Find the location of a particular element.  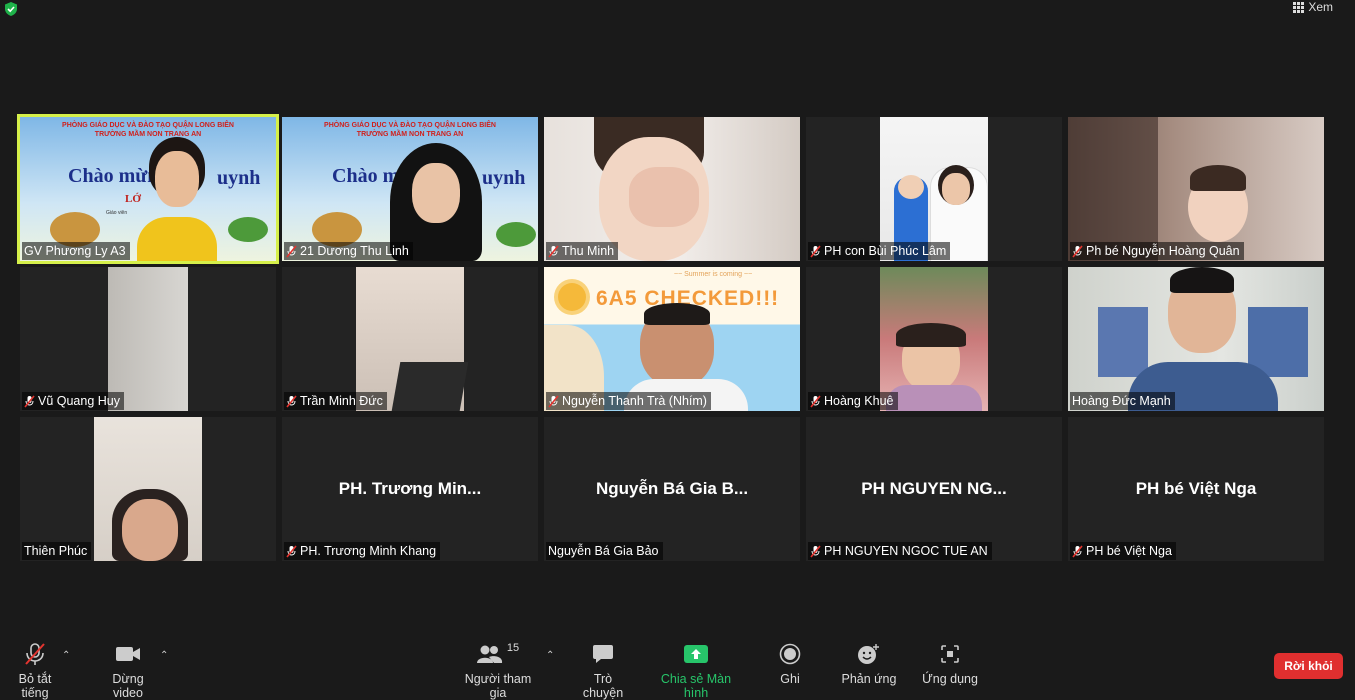

sun-icon is located at coordinates (572, 297).